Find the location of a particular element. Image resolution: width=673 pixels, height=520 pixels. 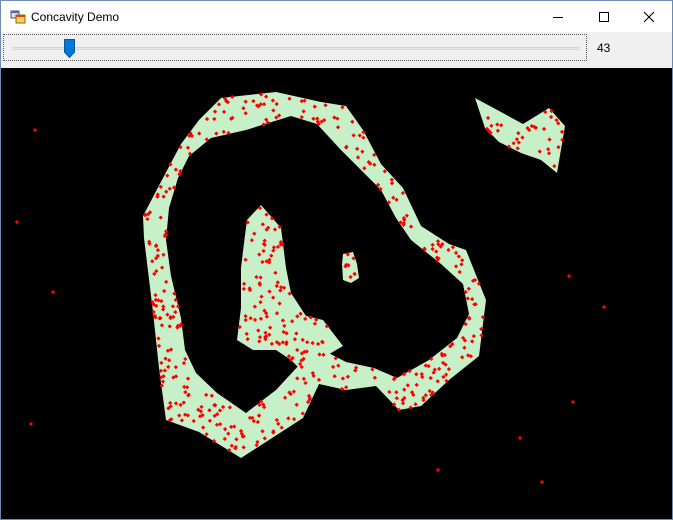

window-title: Concavity Demo is located at coordinates (75, 17).